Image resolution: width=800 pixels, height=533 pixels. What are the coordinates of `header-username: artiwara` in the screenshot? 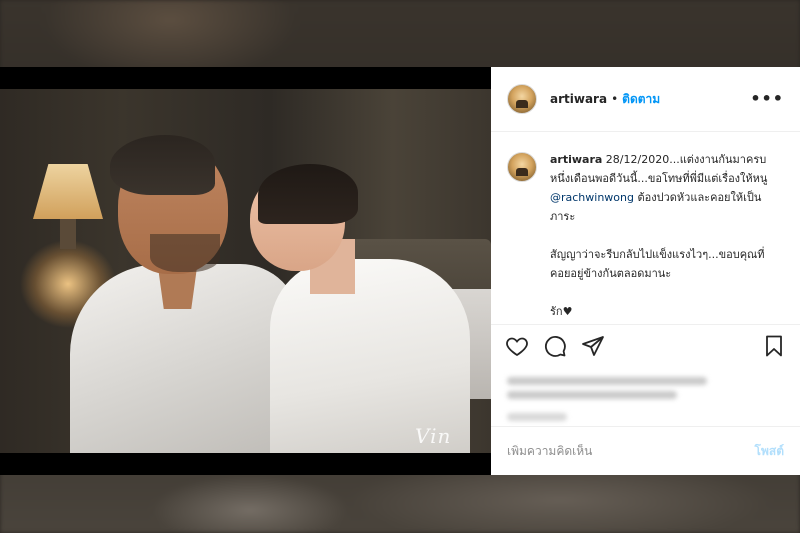 It's located at (578, 99).